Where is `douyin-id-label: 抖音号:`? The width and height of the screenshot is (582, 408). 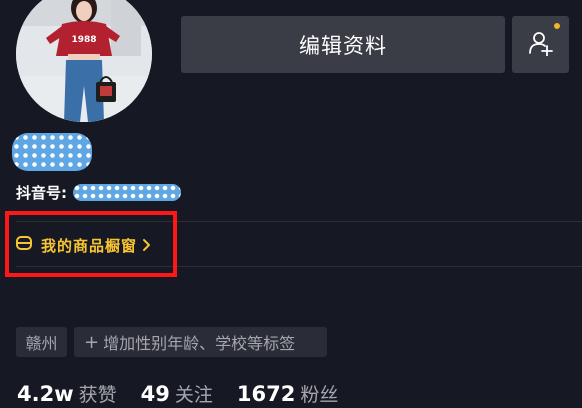 douyin-id-label: 抖音号: is located at coordinates (41, 192).